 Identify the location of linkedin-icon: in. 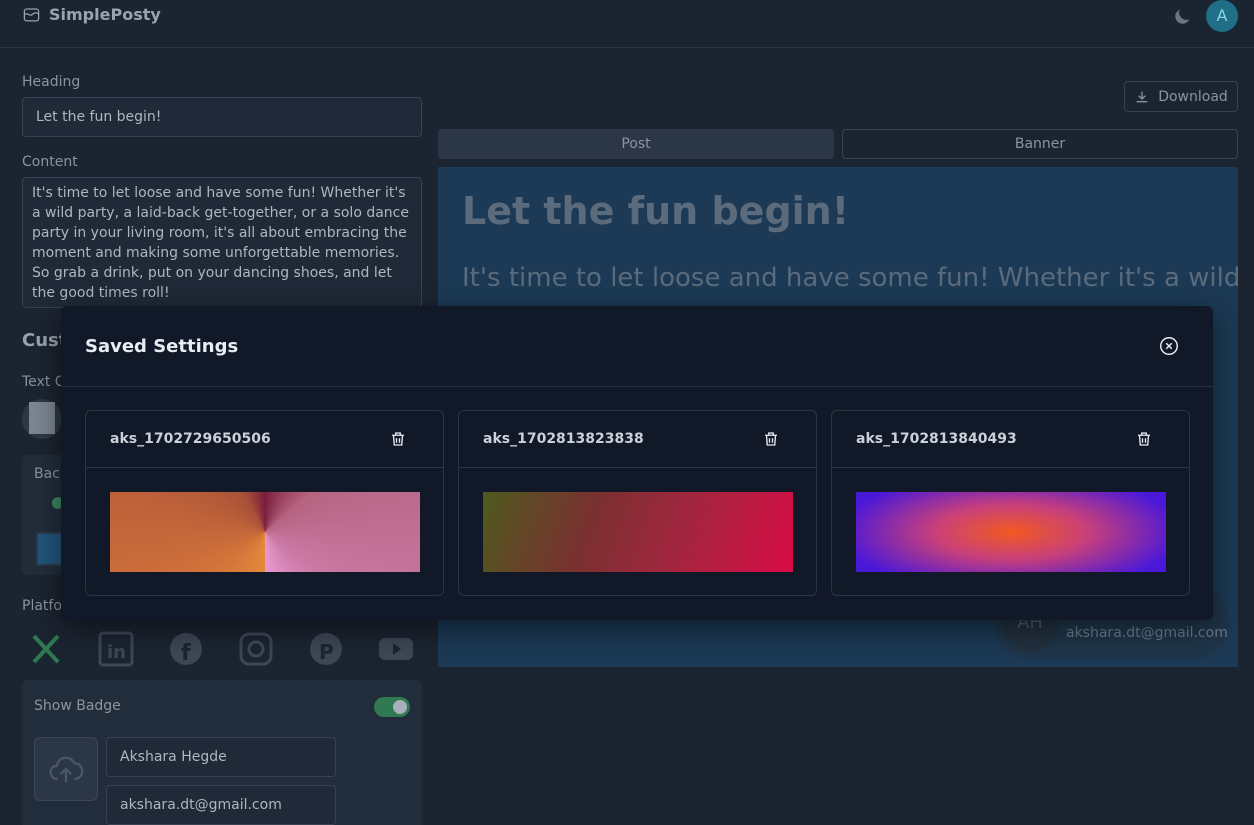
(116, 649).